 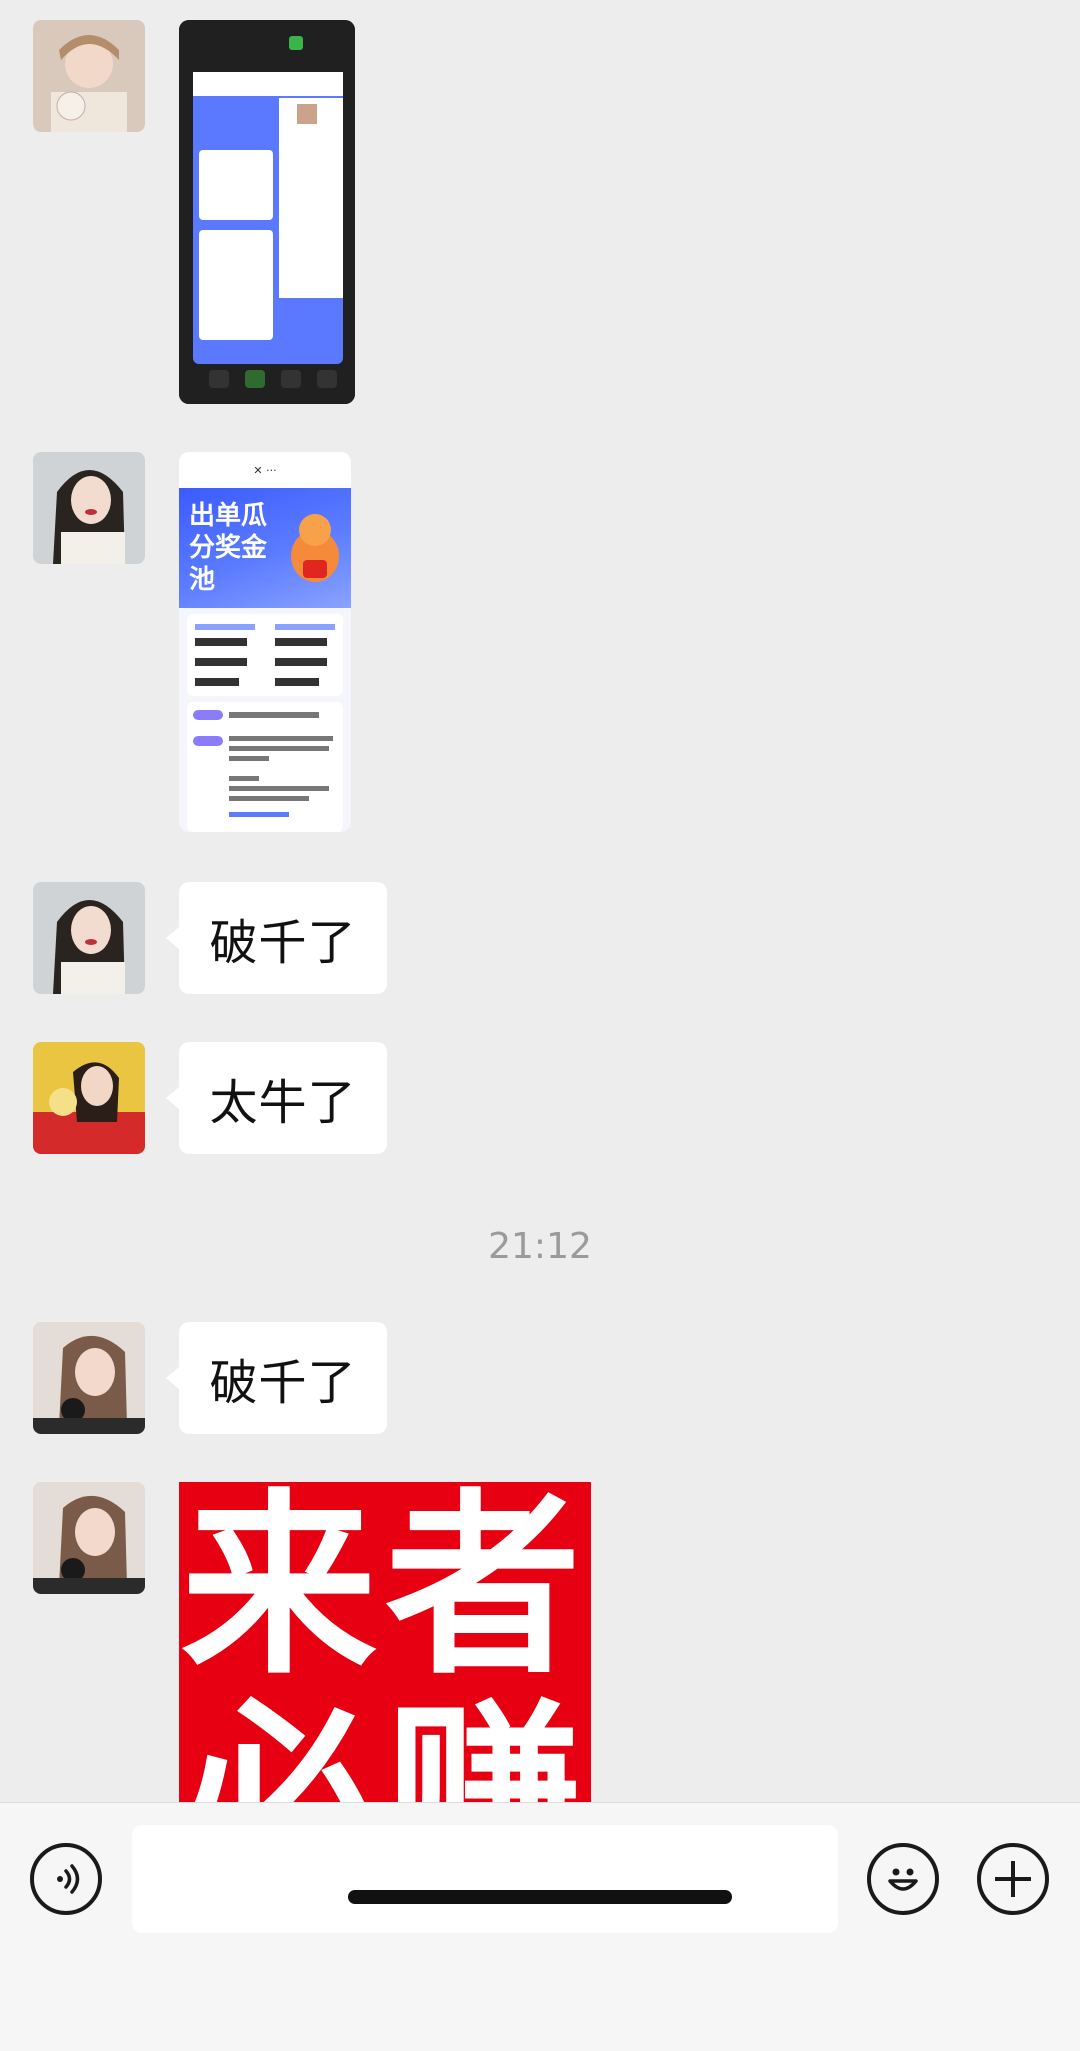 I want to click on timestamp: 21:12, so click(x=540, y=1246).